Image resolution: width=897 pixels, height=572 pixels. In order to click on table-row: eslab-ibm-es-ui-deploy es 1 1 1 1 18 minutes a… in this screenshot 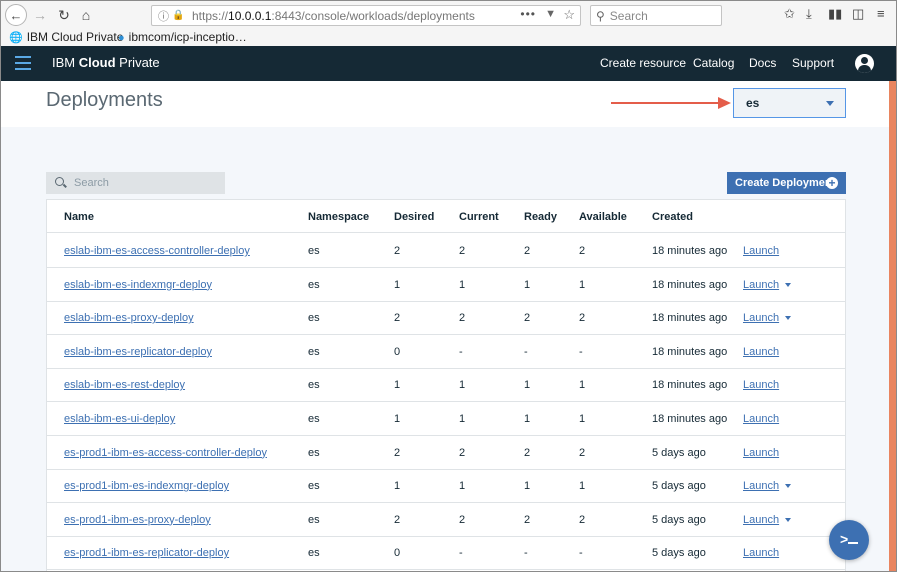, I will do `click(446, 419)`.